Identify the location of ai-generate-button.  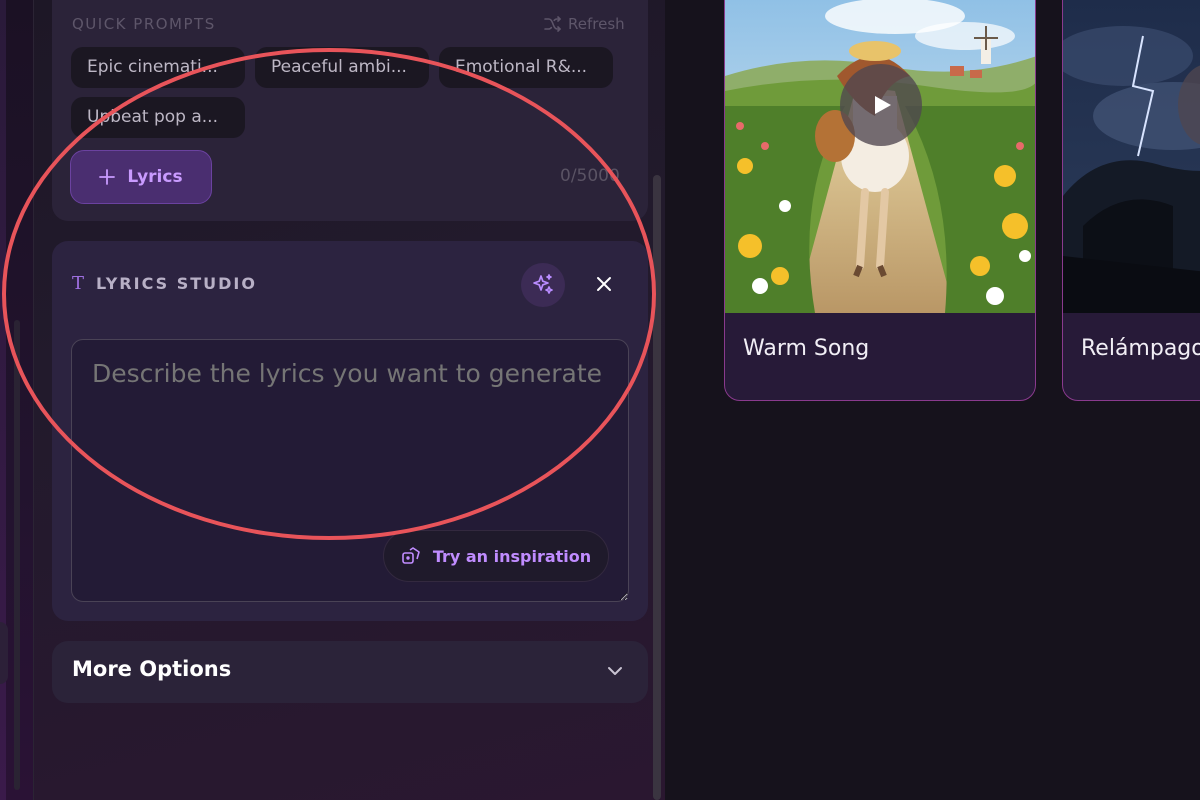
(543, 285).